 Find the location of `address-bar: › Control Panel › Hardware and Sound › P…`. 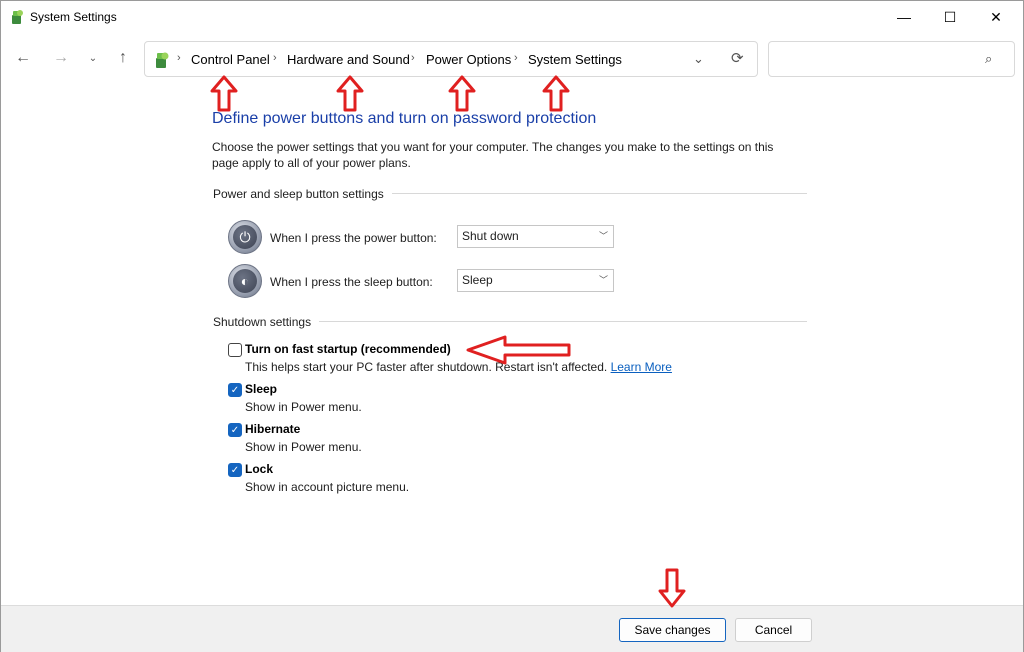

address-bar: › Control Panel › Hardware and Sound › P… is located at coordinates (451, 59).